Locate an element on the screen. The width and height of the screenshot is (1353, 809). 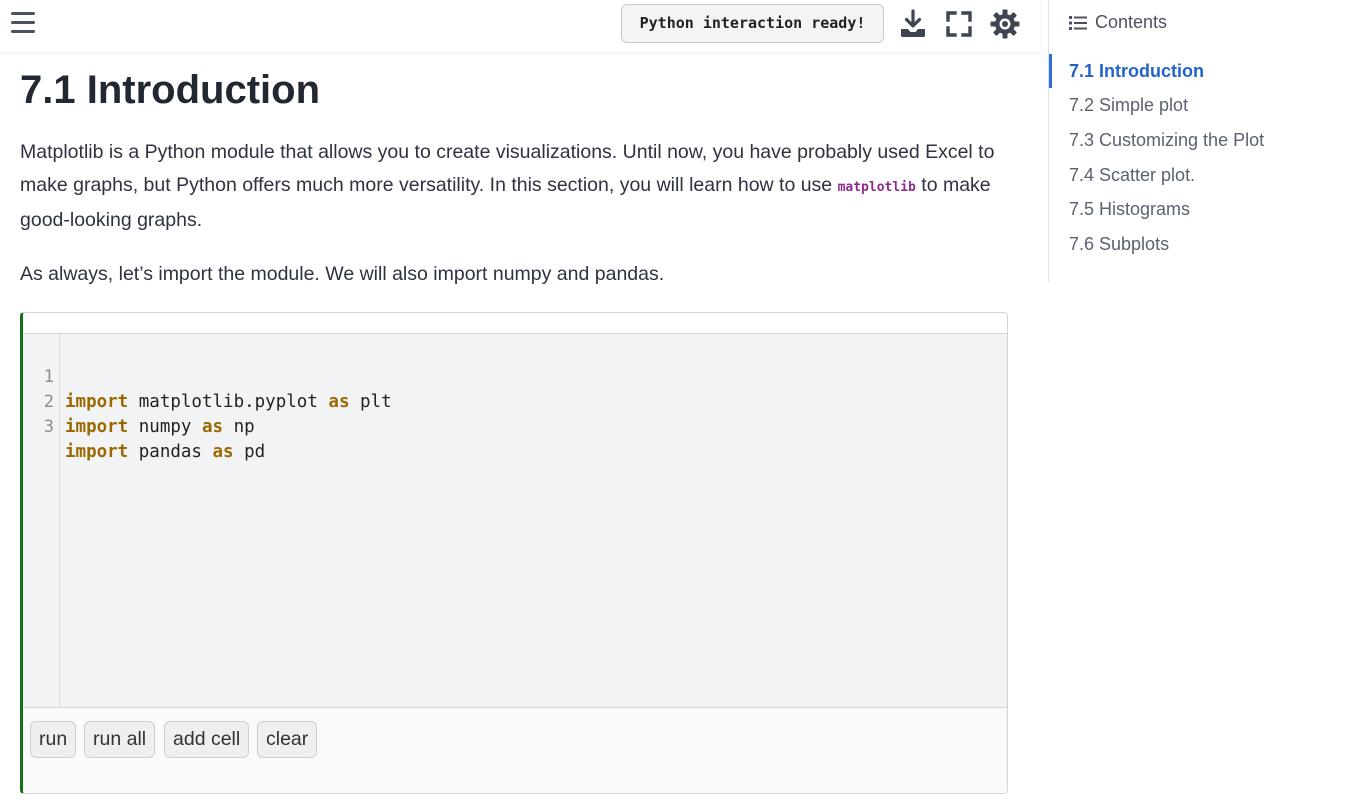
toc-item-simple-plot: 7.2 Simple plot is located at coordinates (1128, 105).